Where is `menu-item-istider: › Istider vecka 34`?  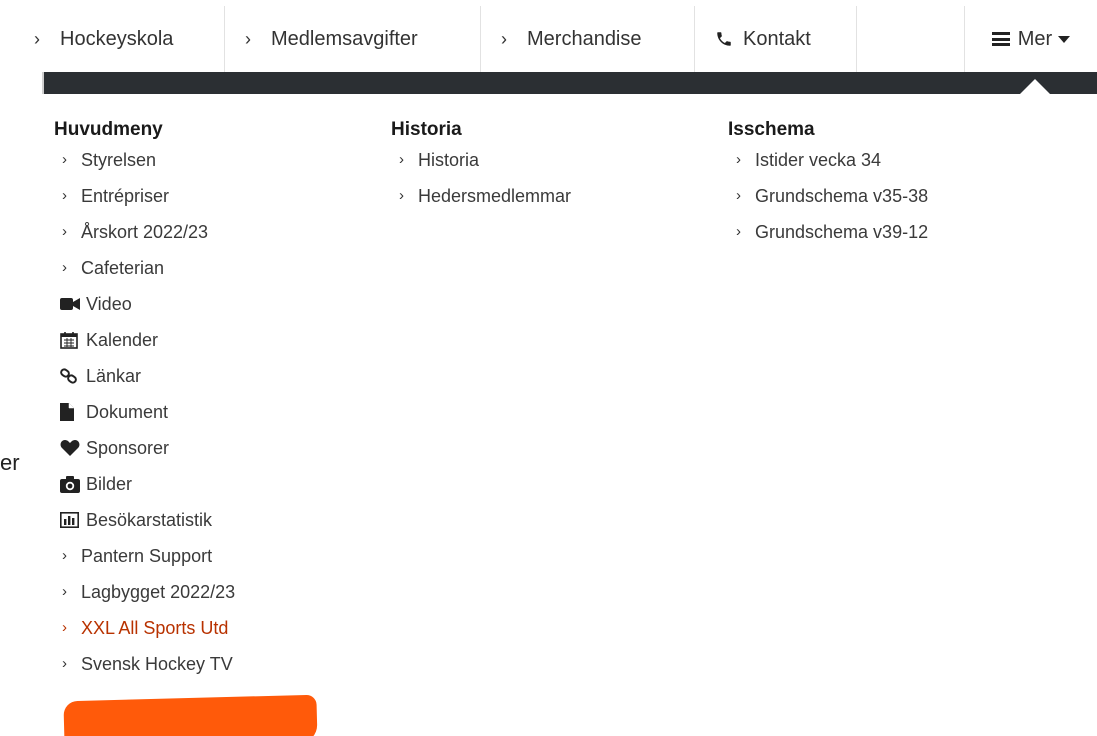 menu-item-istider: › Istider vecka 34 is located at coordinates (828, 160).